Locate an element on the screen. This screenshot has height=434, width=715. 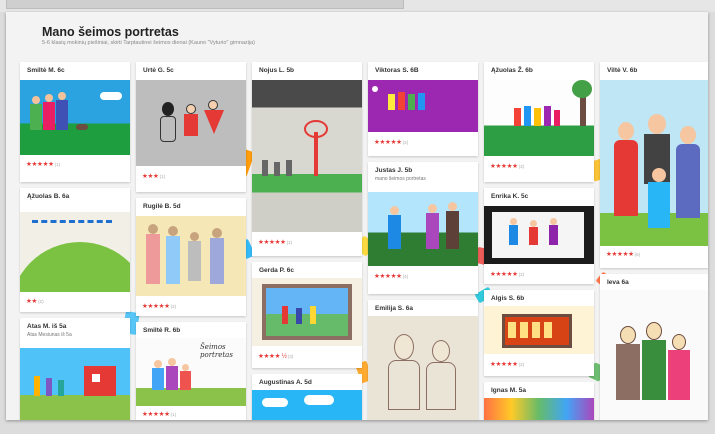
card-author-name: Ąžuolas Ž. 6b is located at coordinates (512, 70).